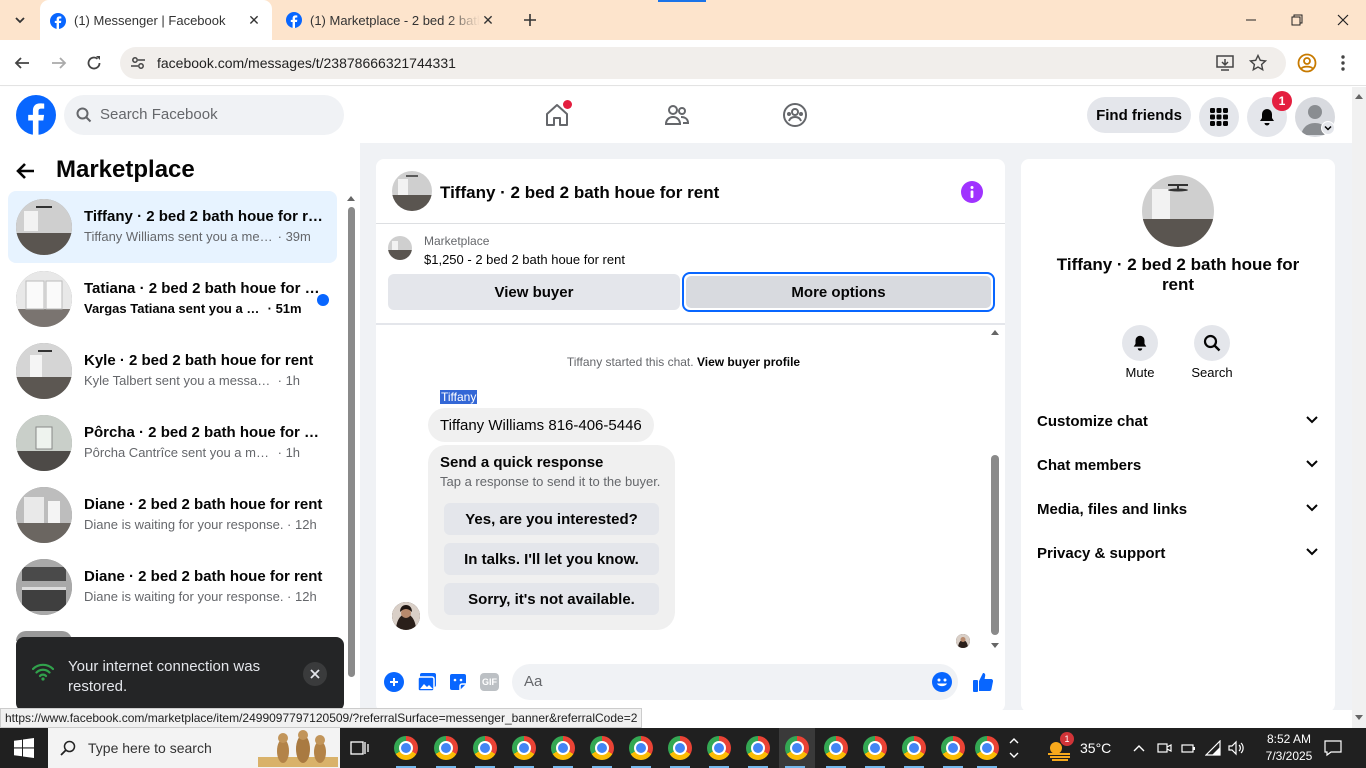 Image resolution: width=1366 pixels, height=768 pixels. Describe the element at coordinates (677, 115) in the screenshot. I see `nav-friends` at that location.